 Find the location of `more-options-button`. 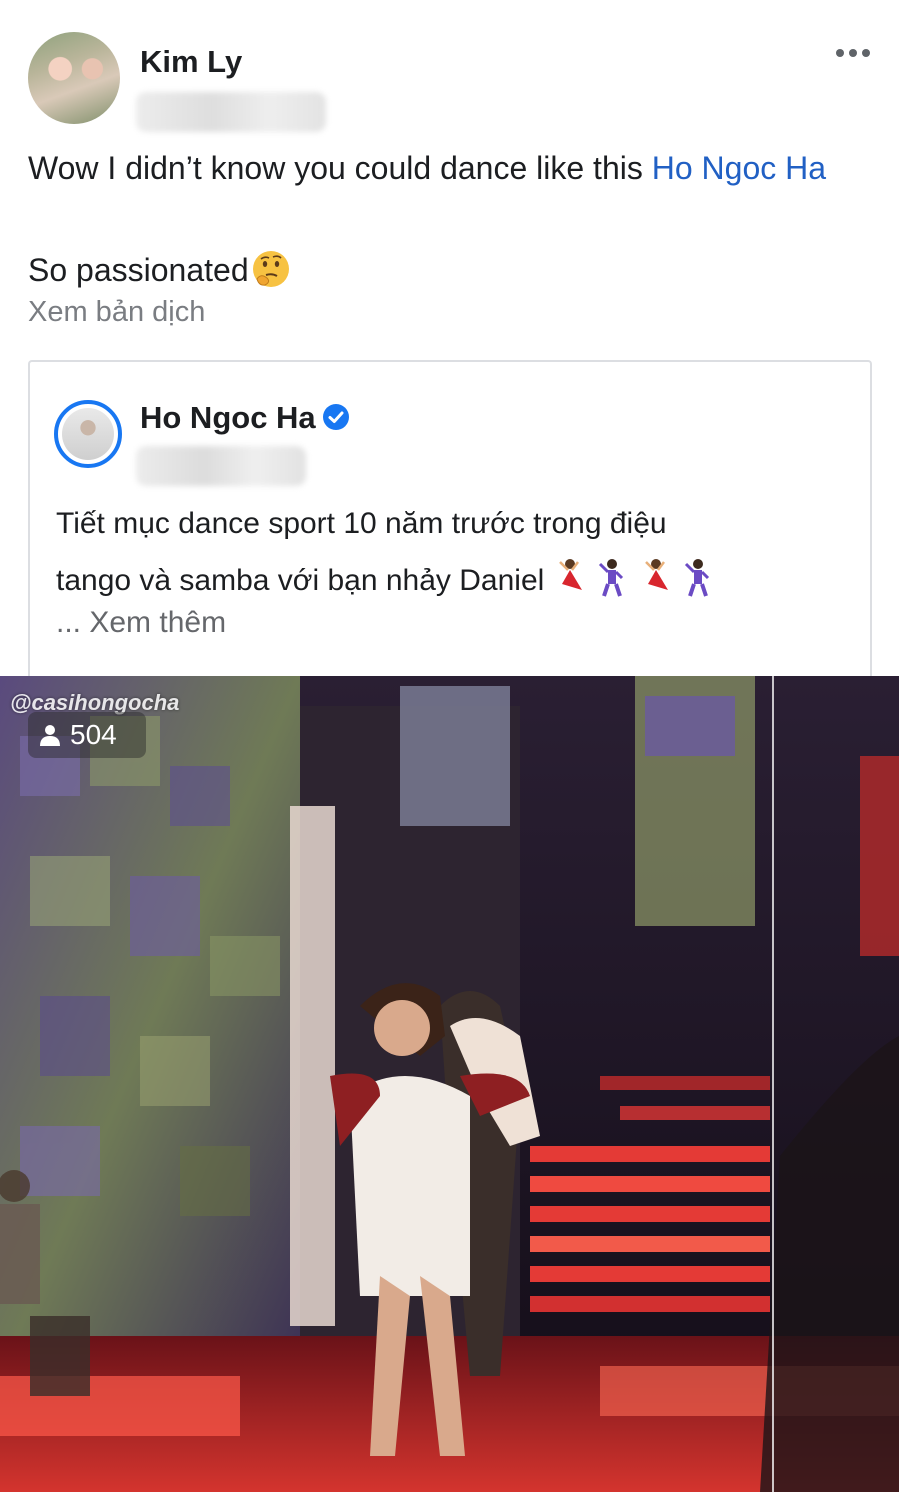

more-options-button is located at coordinates (853, 53).